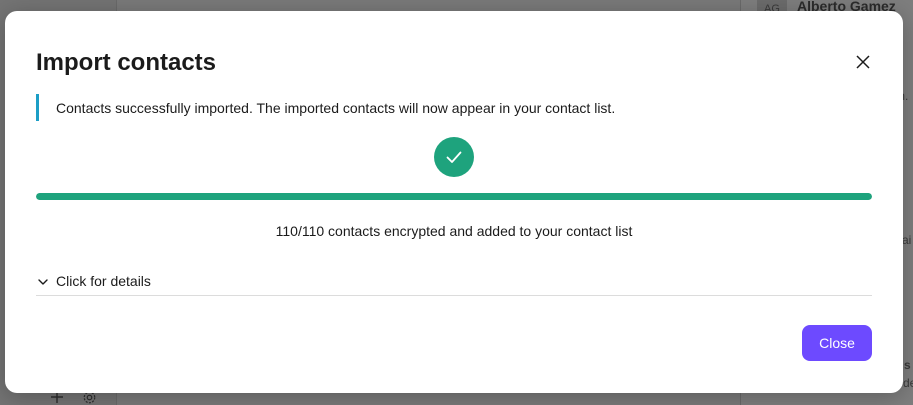 The image size is (913, 405). I want to click on close-button: Close, so click(837, 343).